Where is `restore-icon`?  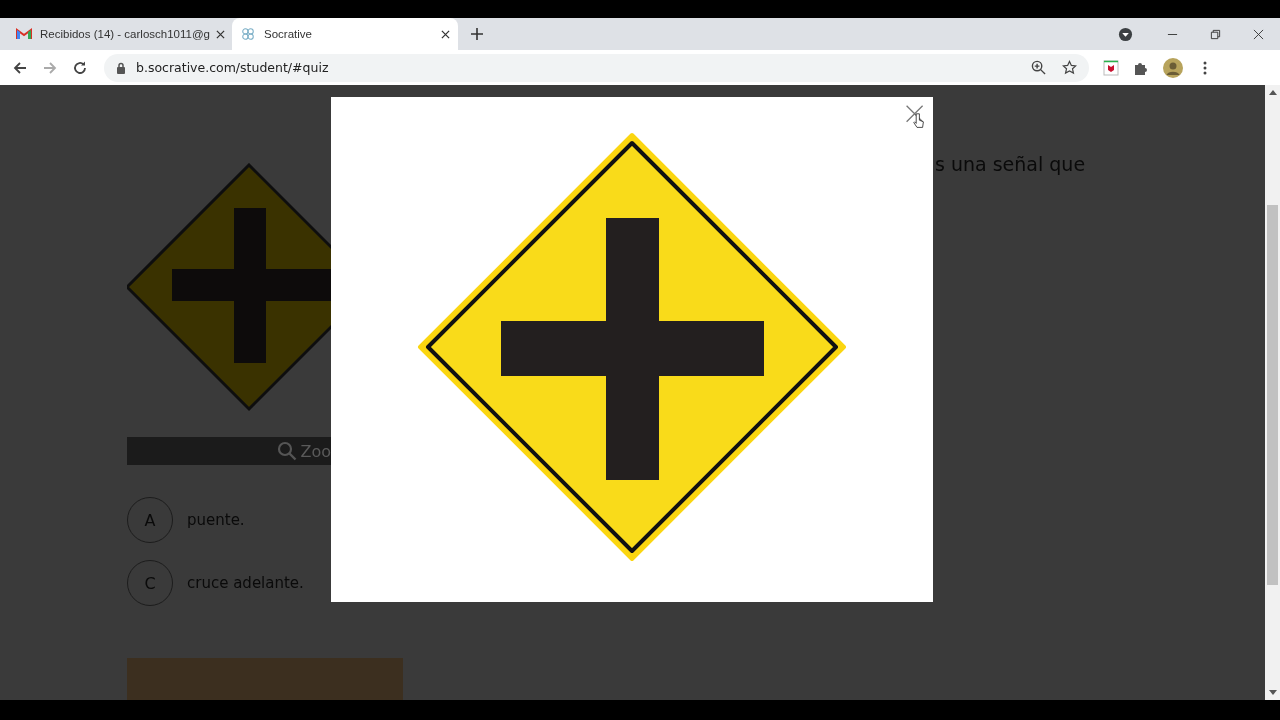
restore-icon is located at coordinates (1215, 34).